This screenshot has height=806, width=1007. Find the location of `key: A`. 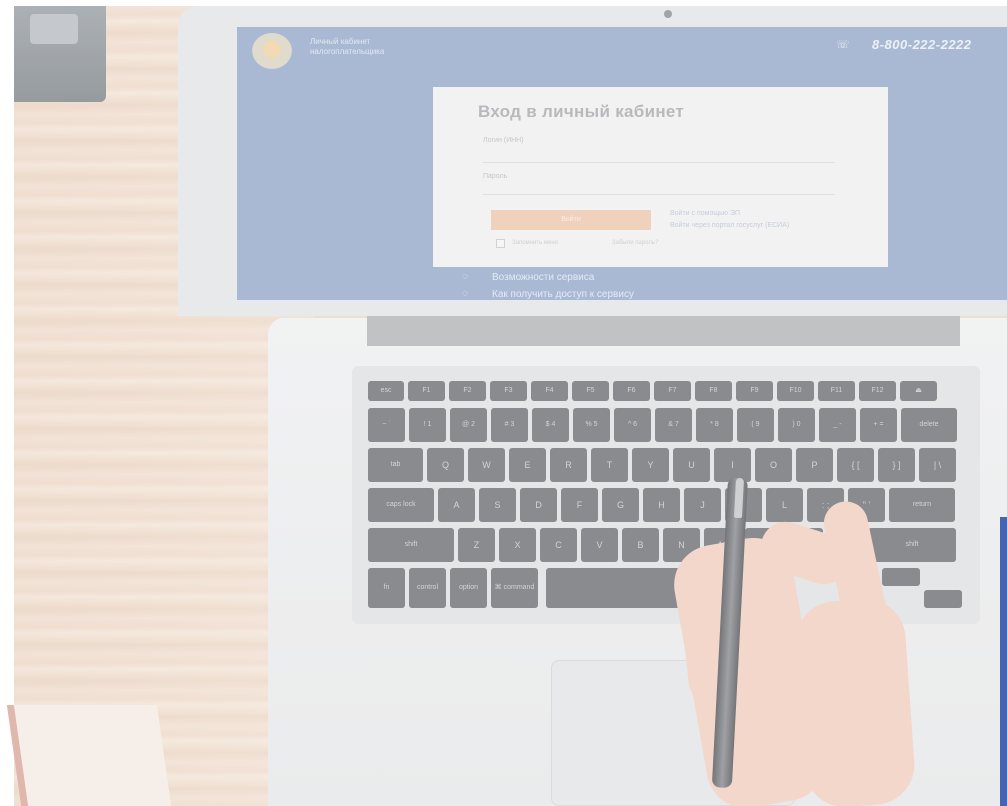

key: A is located at coordinates (456, 505).